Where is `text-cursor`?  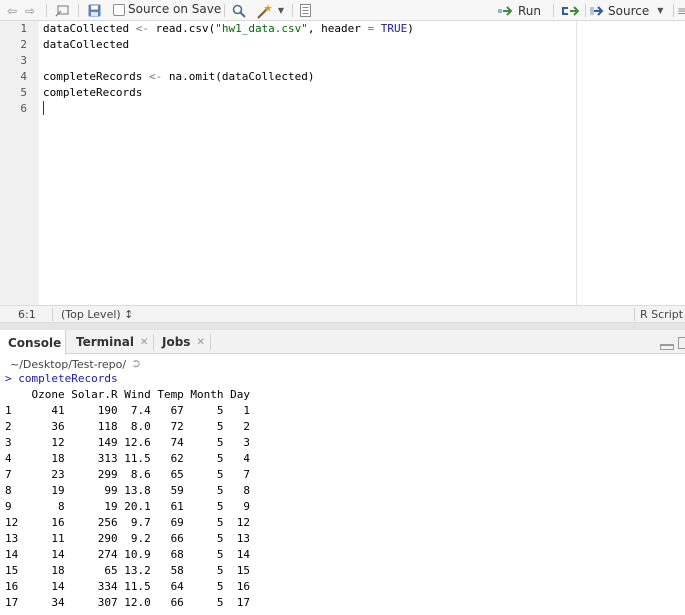
text-cursor is located at coordinates (43, 108).